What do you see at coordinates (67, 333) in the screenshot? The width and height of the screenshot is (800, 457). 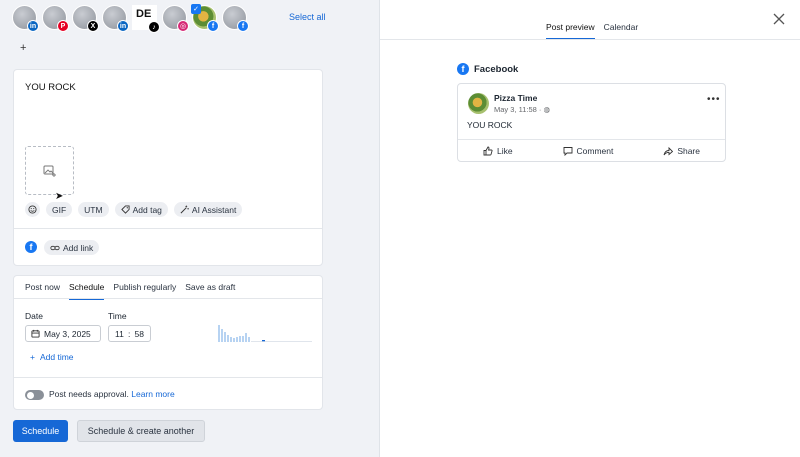 I see `date-value: May 3, 2025` at bounding box center [67, 333].